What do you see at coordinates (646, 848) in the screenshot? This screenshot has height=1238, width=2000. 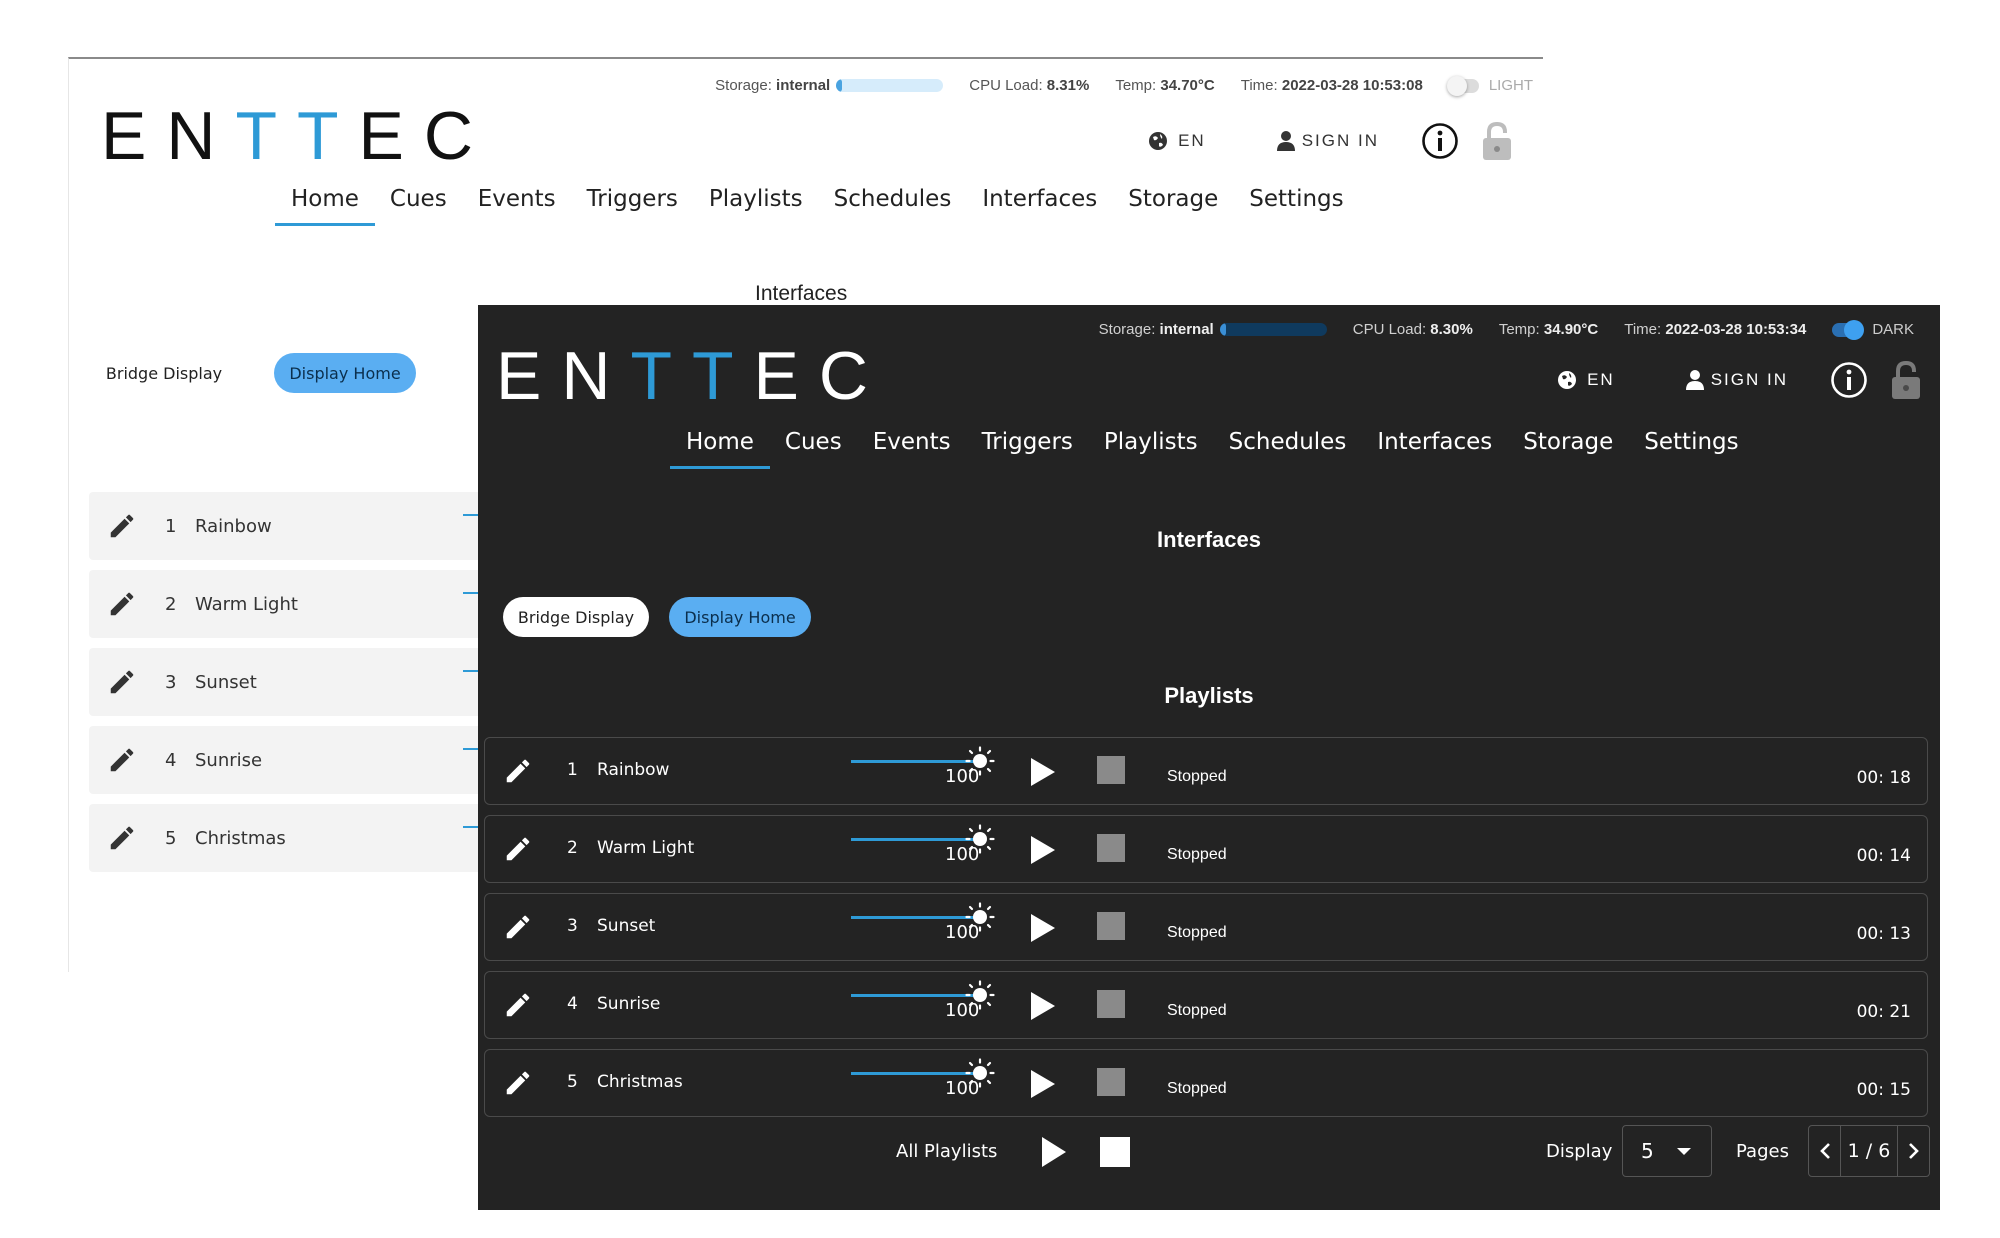 I see `playlist-name: Warm Light` at bounding box center [646, 848].